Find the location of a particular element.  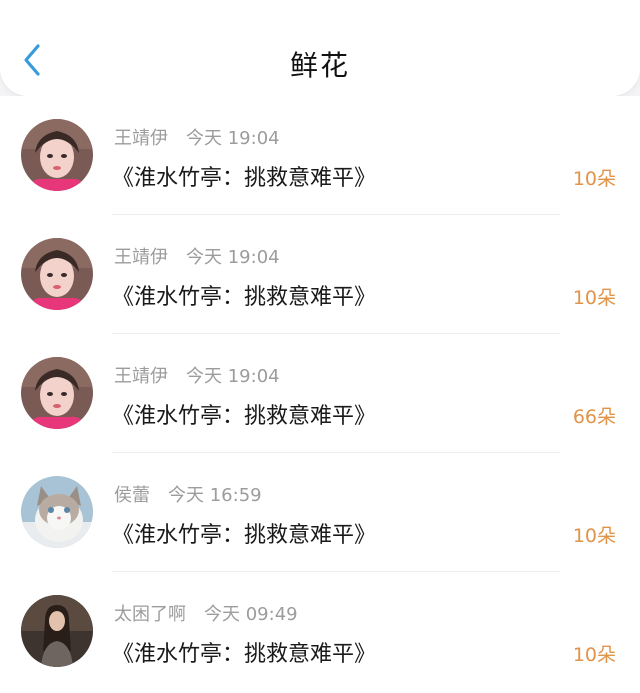

user-name: 侯蕾 is located at coordinates (132, 495).